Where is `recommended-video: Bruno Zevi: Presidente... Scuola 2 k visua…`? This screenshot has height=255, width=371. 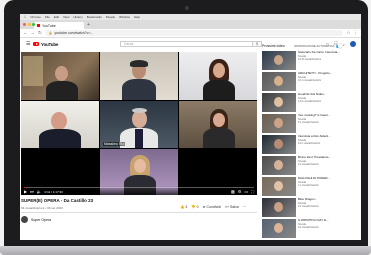 recommended-video: Bruno Zevi: Presidente... Scuola 2 k visua… is located at coordinates (302, 166).